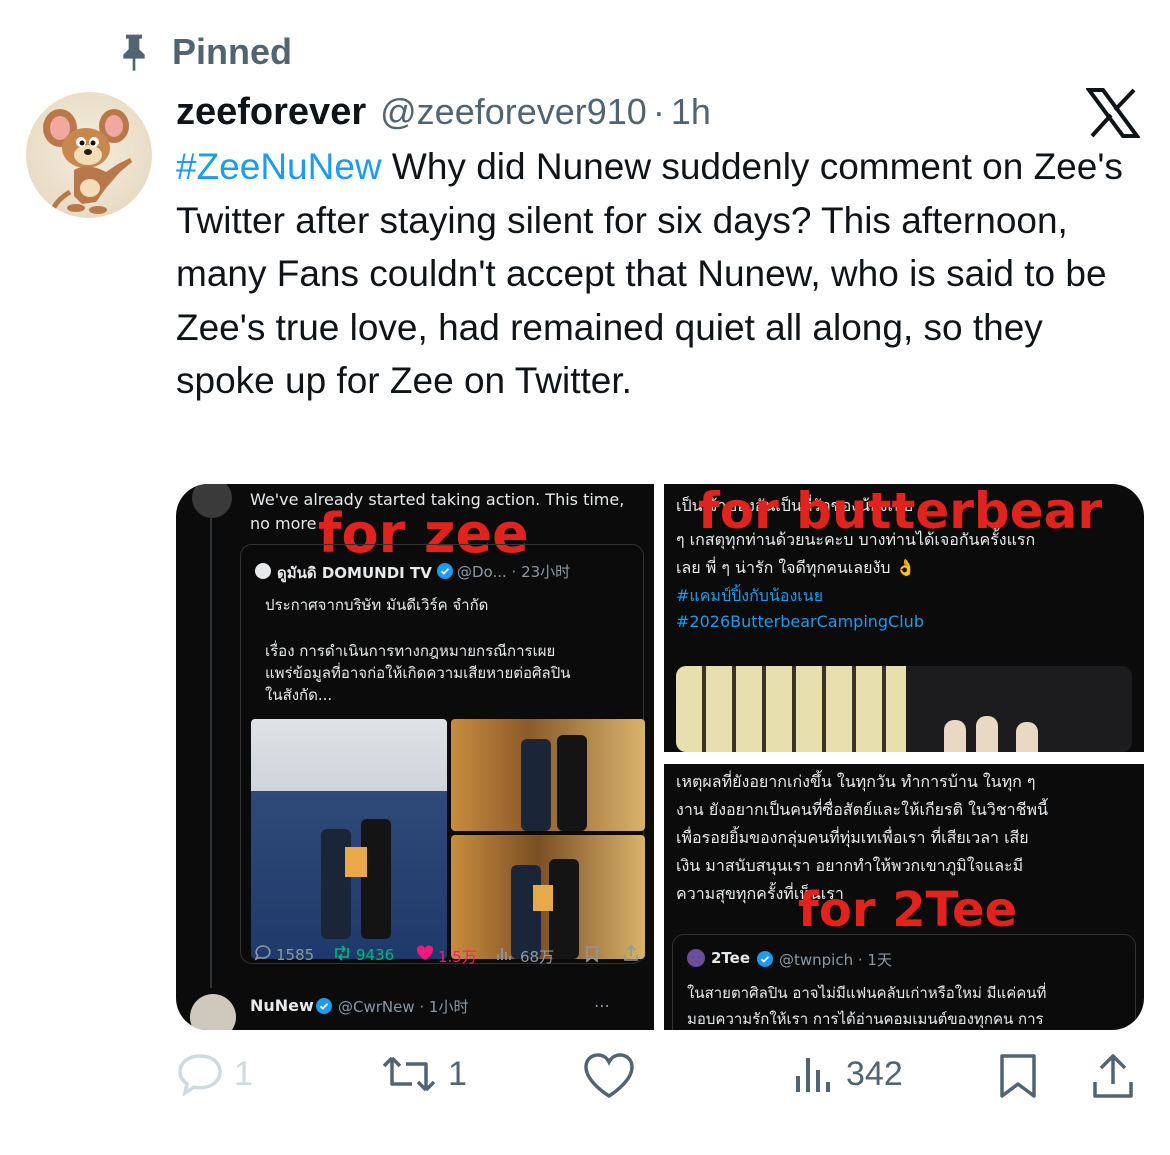 The height and width of the screenshot is (1155, 1170). What do you see at coordinates (504, 954) in the screenshot?
I see `views-stat-icon` at bounding box center [504, 954].